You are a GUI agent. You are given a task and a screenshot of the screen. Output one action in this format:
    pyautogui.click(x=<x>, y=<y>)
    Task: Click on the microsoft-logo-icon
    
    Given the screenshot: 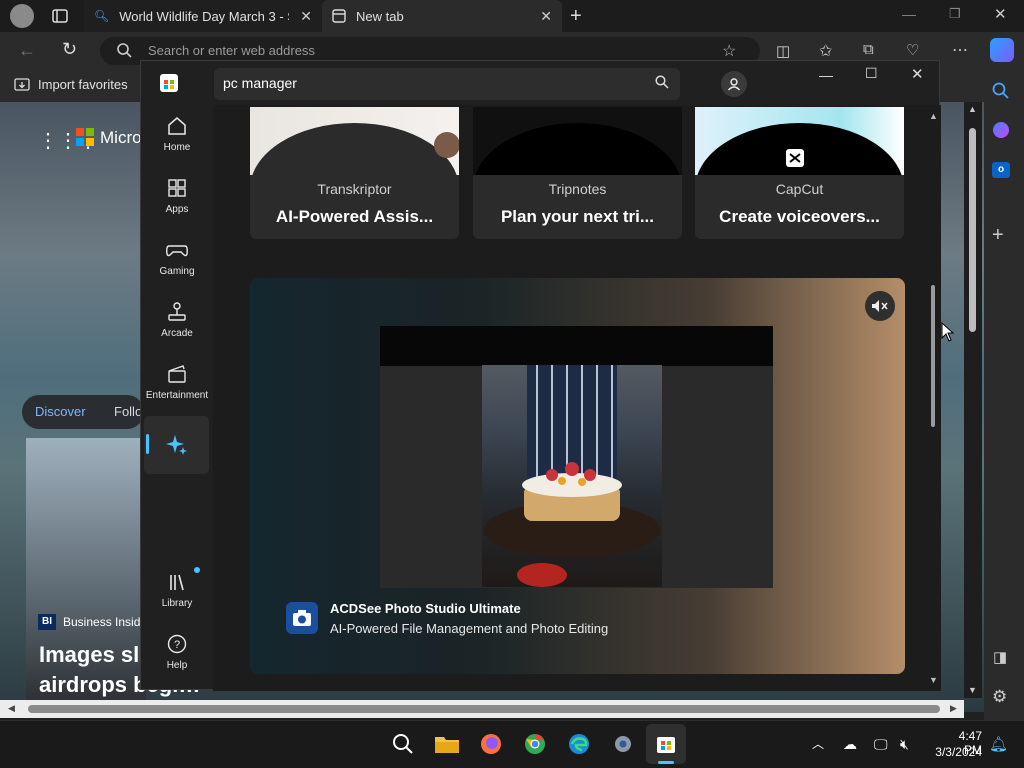 What is the action you would take?
    pyautogui.click(x=85, y=137)
    